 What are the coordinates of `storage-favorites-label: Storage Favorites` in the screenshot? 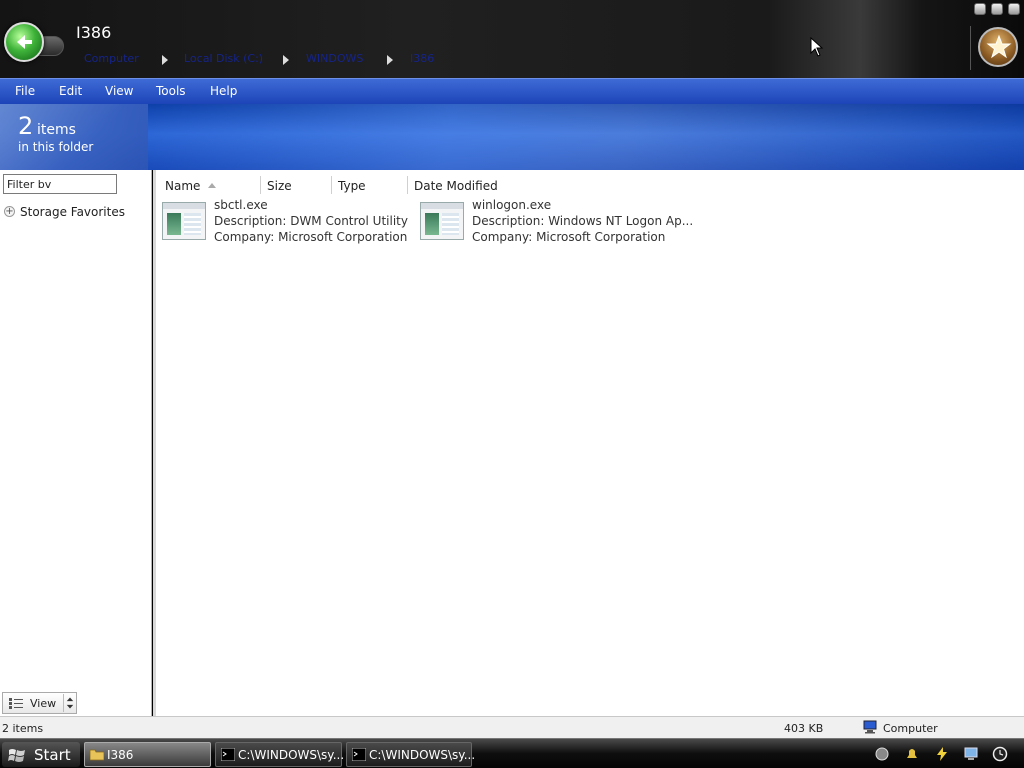 It's located at (72, 212).